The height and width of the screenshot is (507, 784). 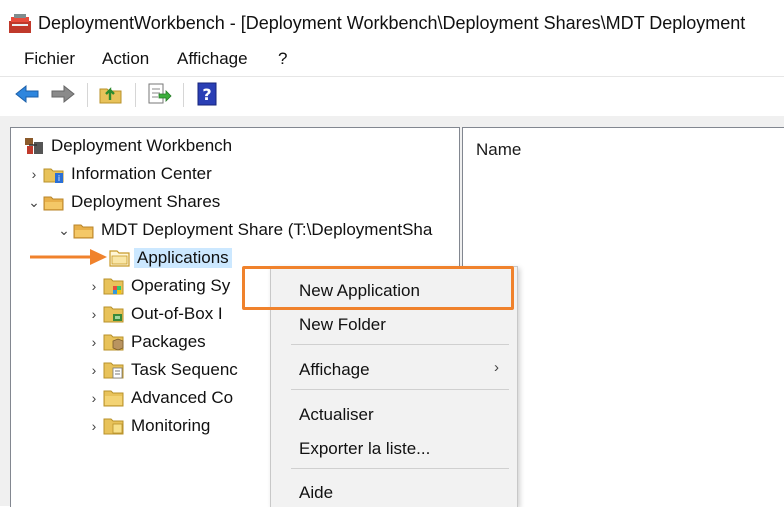 What do you see at coordinates (168, 341) in the screenshot?
I see `tree-item-label: Packages` at bounding box center [168, 341].